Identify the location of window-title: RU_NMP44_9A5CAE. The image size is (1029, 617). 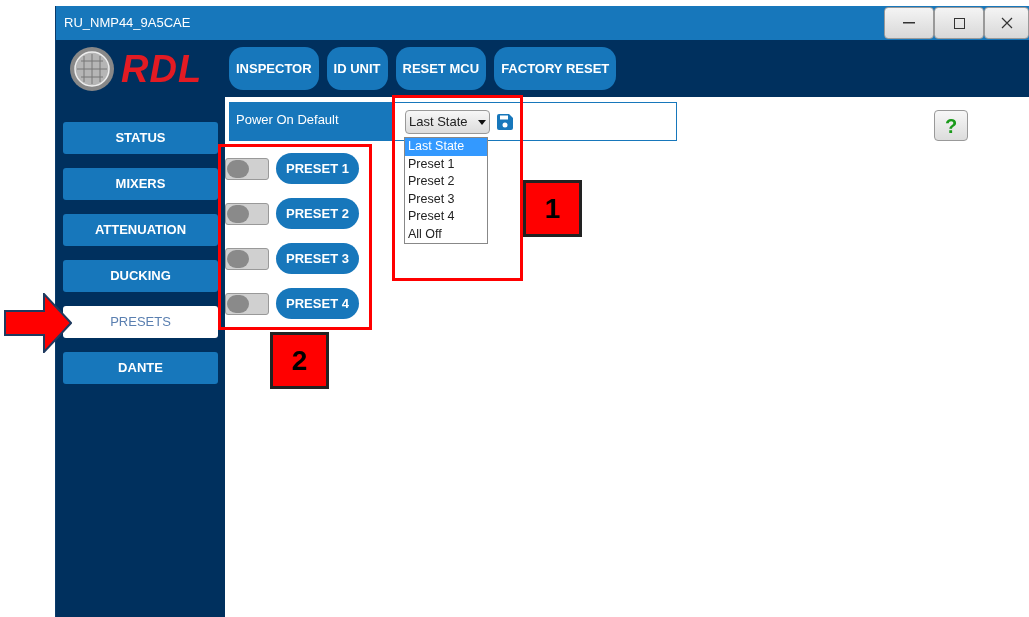
(127, 23).